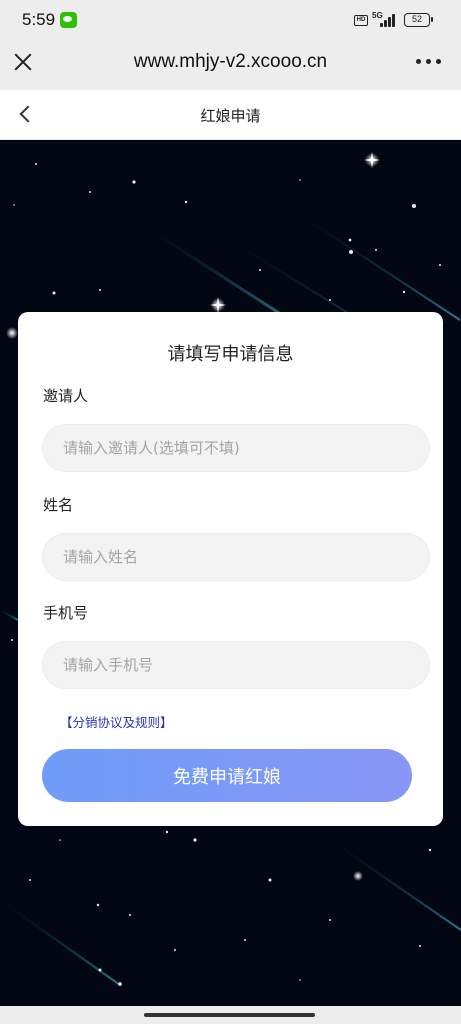  I want to click on browser-bar: www.mhjy-v2.xcooo.cn, so click(230, 65).